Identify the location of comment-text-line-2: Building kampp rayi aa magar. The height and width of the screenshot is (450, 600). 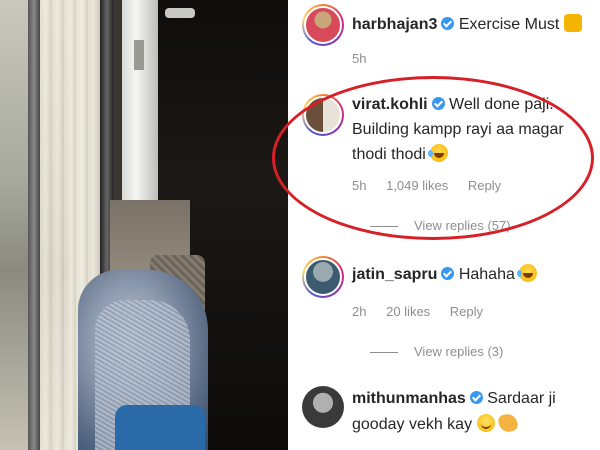
(458, 129).